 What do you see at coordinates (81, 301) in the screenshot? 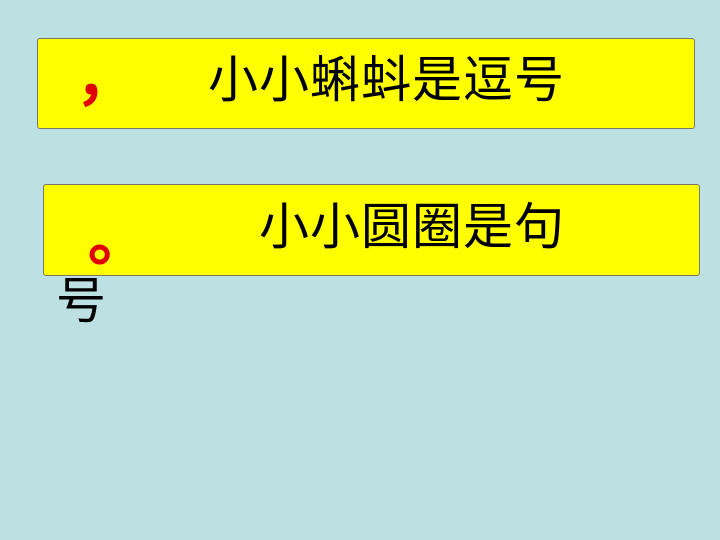
I see `period-sentence-overflow: 号` at bounding box center [81, 301].